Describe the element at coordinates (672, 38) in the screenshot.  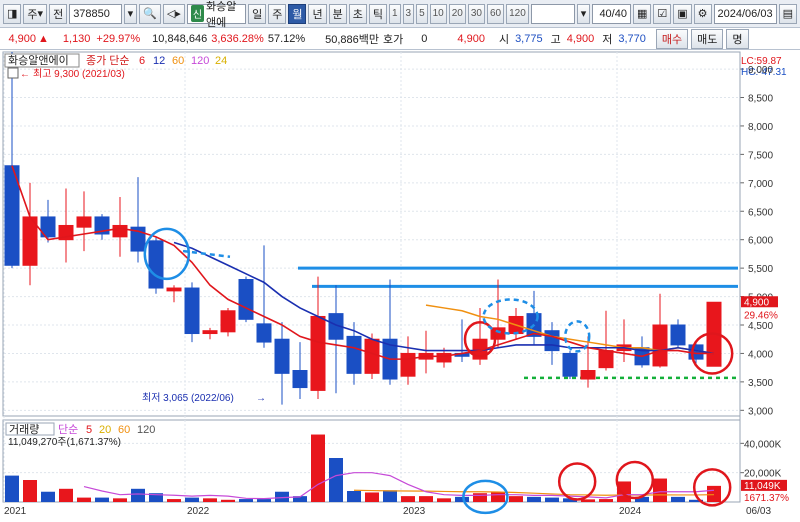
I see `buy-button: 매수` at that location.